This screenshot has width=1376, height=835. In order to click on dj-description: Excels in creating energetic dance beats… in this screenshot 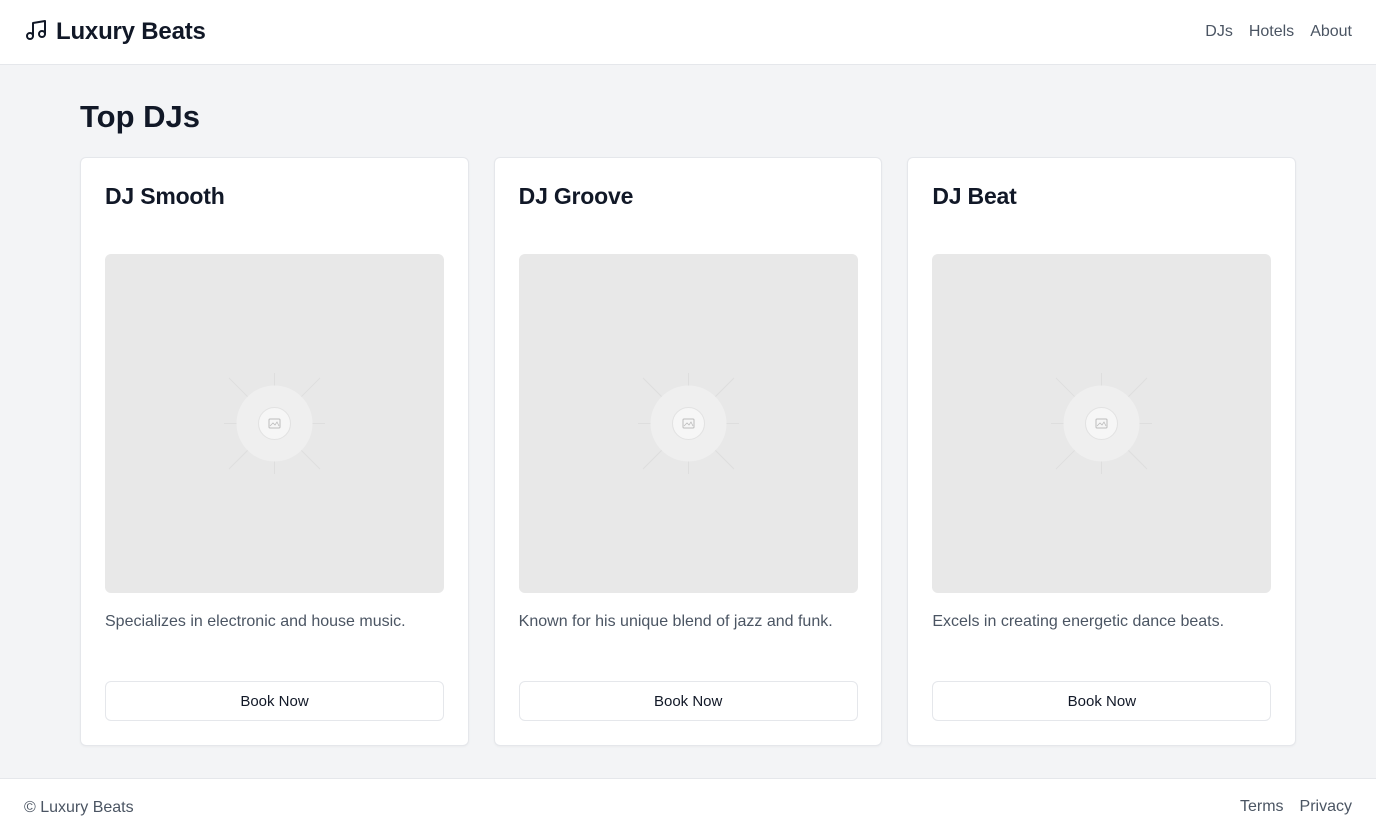, I will do `click(1078, 621)`.